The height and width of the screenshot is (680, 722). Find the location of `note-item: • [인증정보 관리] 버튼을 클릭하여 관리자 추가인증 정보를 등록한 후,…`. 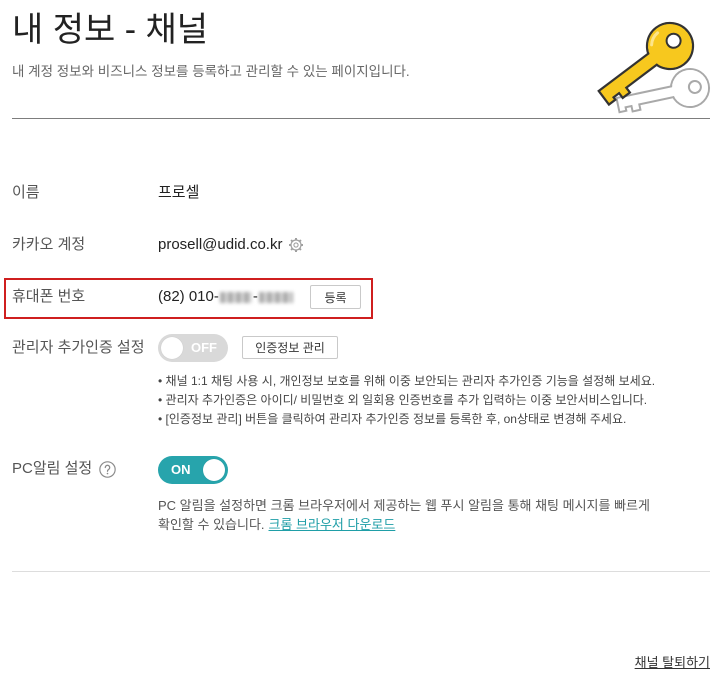

note-item: • [인증정보 관리] 버튼을 클릭하여 관리자 추가인증 정보를 등록한 후,… is located at coordinates (392, 419).